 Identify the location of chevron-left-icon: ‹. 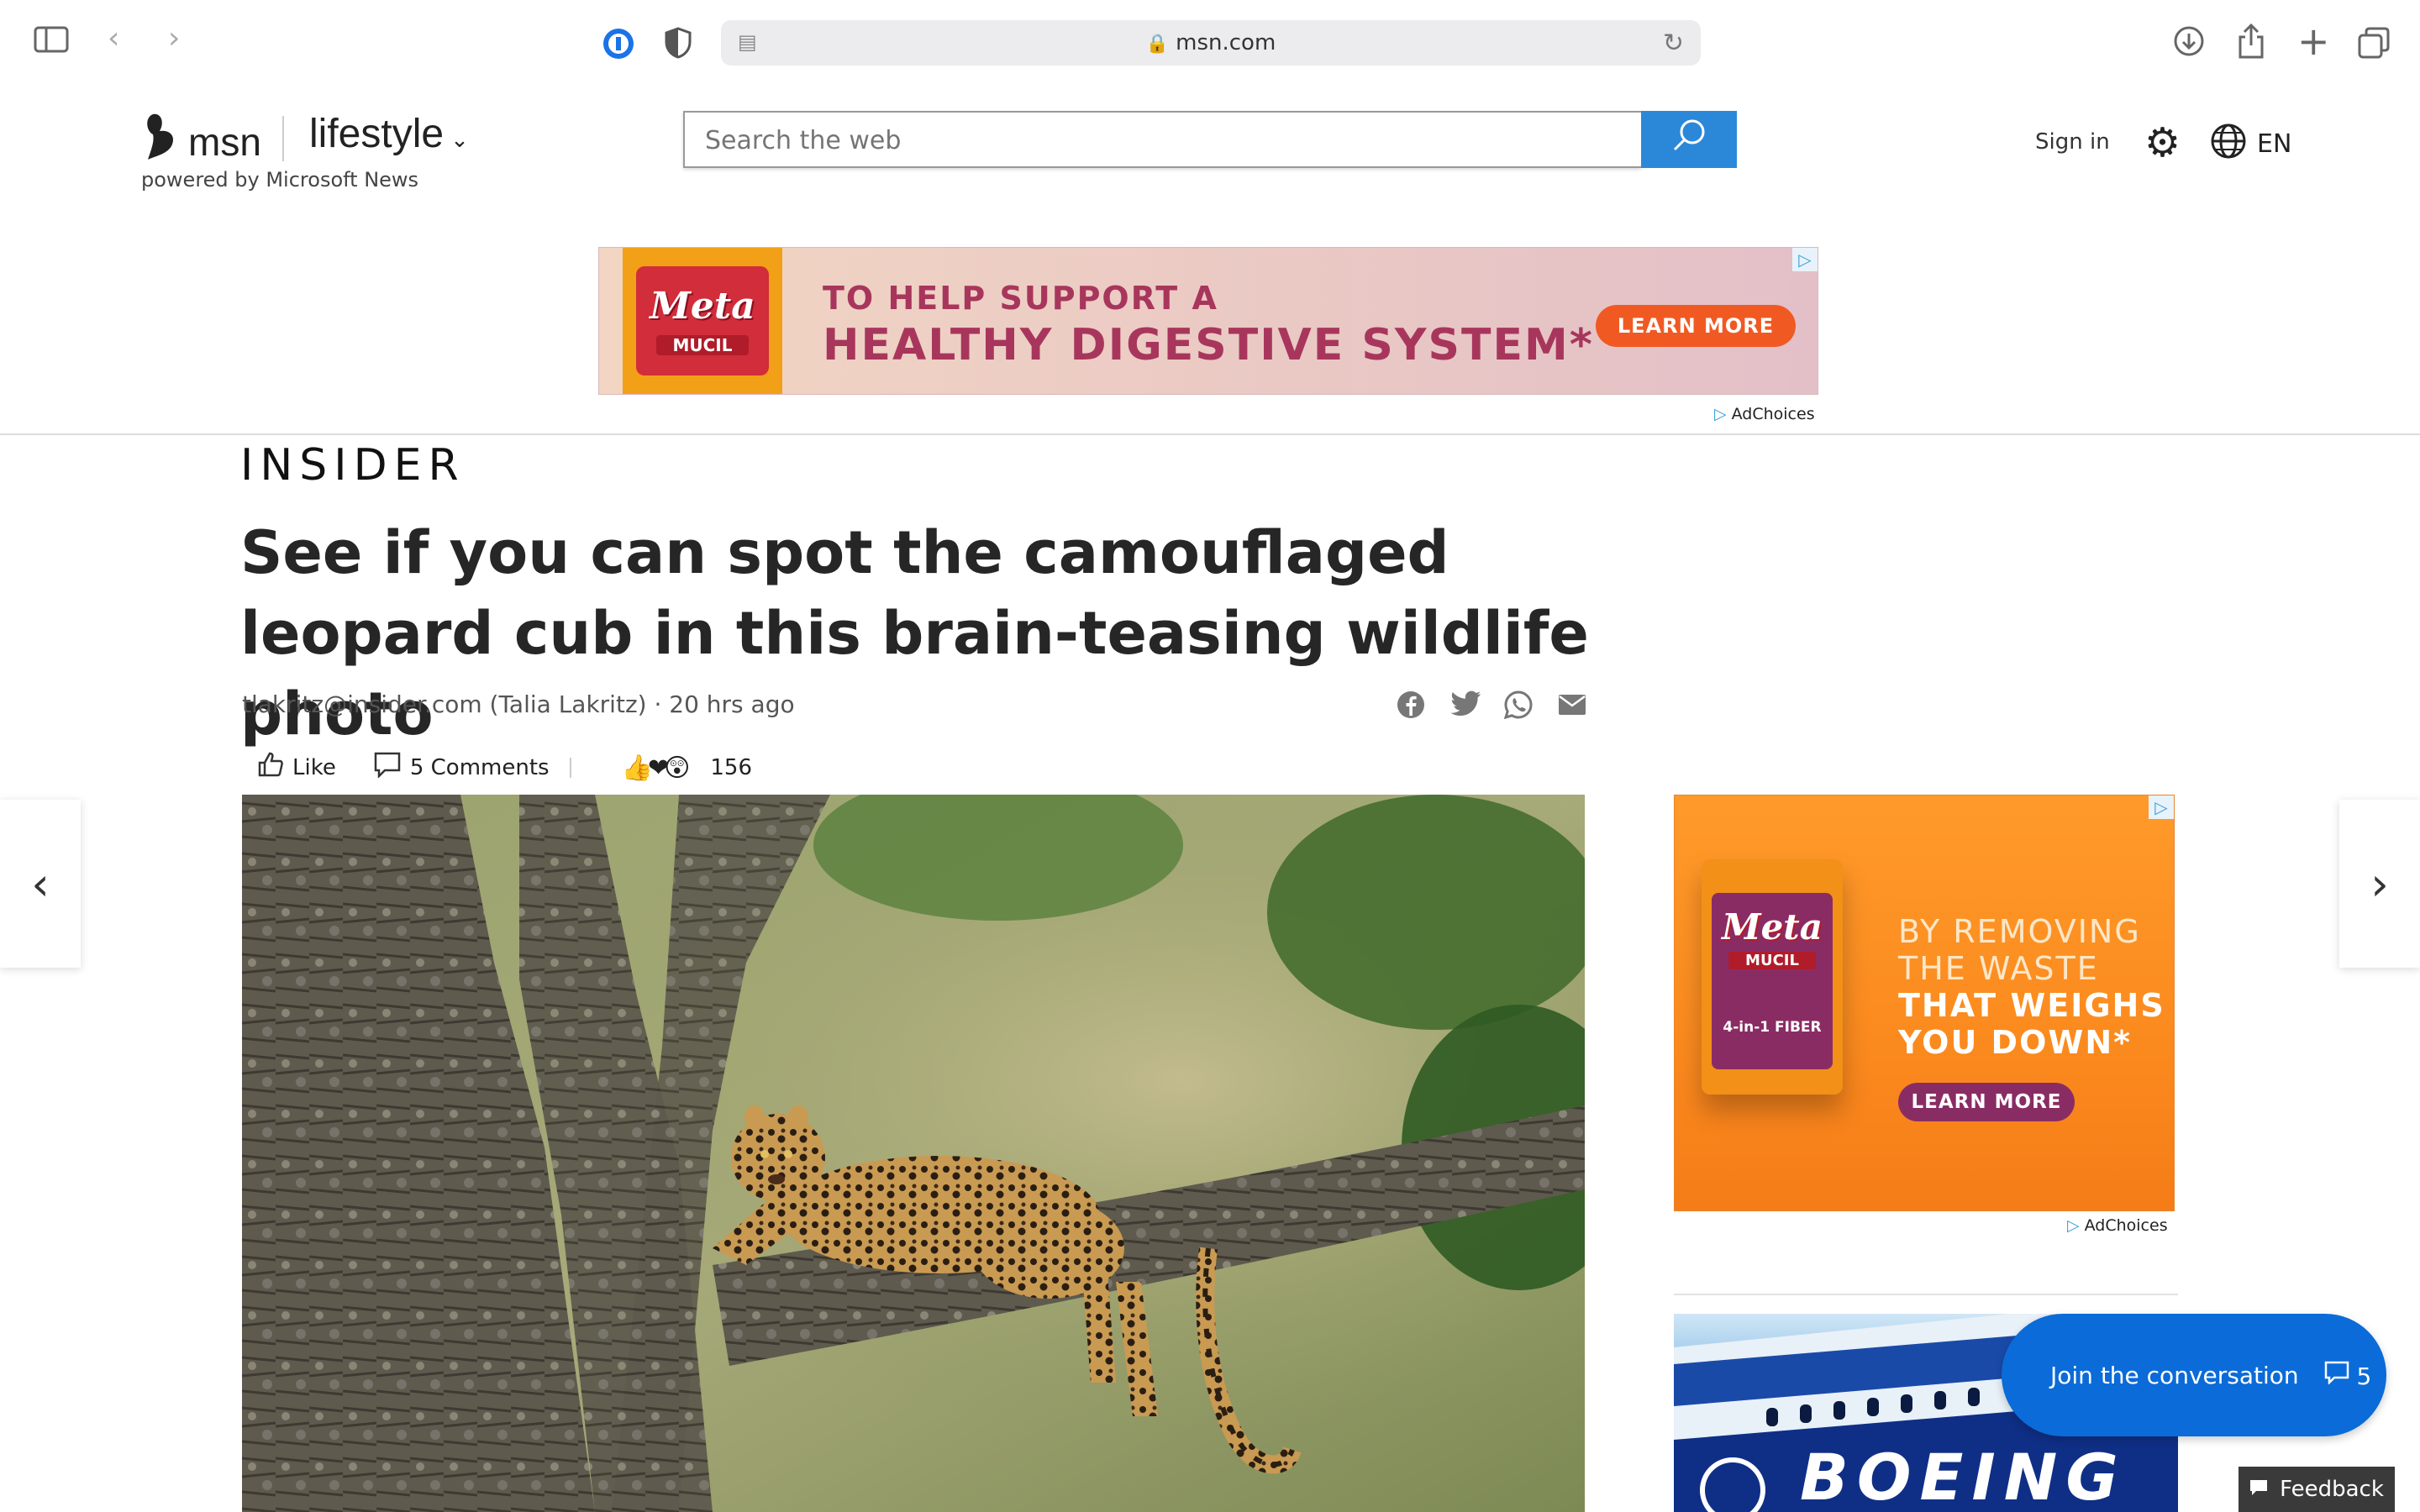
(40, 884).